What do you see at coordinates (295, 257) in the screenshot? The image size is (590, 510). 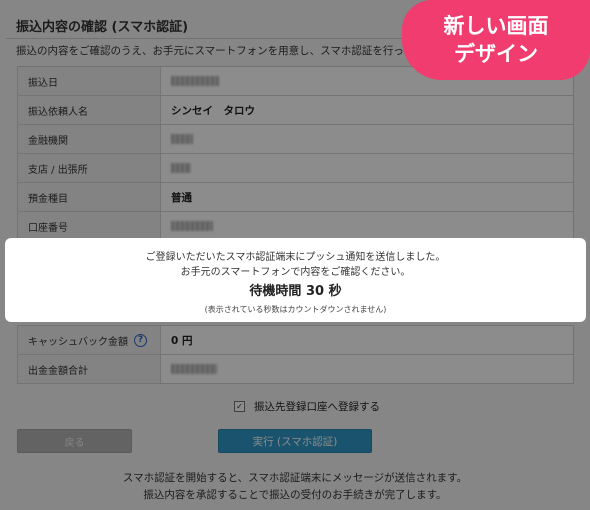 I see `modal-message-line1: ご登録いただいたスマホ認証端末にプッシュ通知を送信しました。` at bounding box center [295, 257].